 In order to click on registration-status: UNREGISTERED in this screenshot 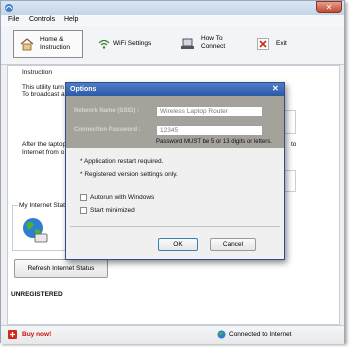, I will do `click(37, 294)`.